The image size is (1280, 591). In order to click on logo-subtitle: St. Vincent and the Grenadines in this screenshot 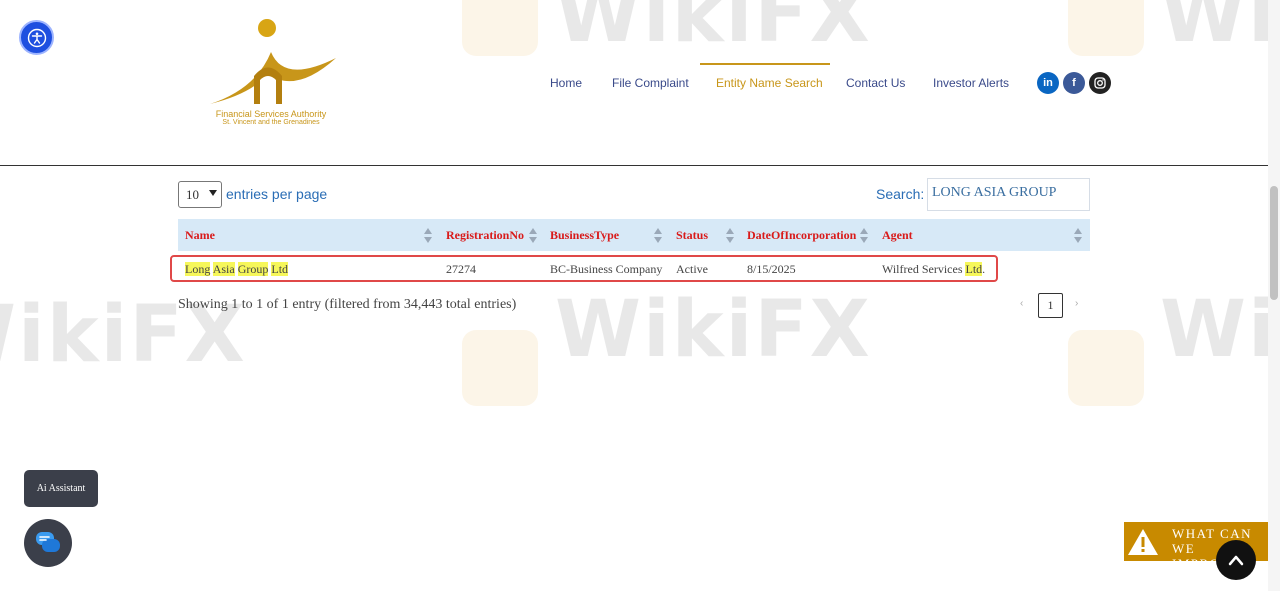, I will do `click(271, 122)`.